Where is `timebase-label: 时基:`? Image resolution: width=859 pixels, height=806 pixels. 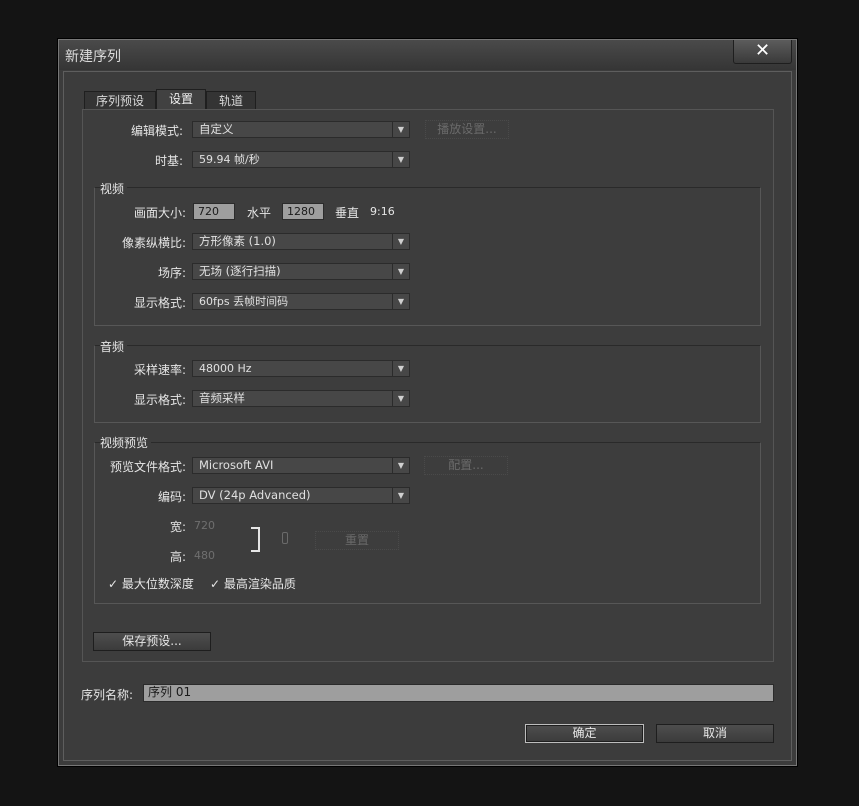
timebase-label: 时基: is located at coordinates (168, 161).